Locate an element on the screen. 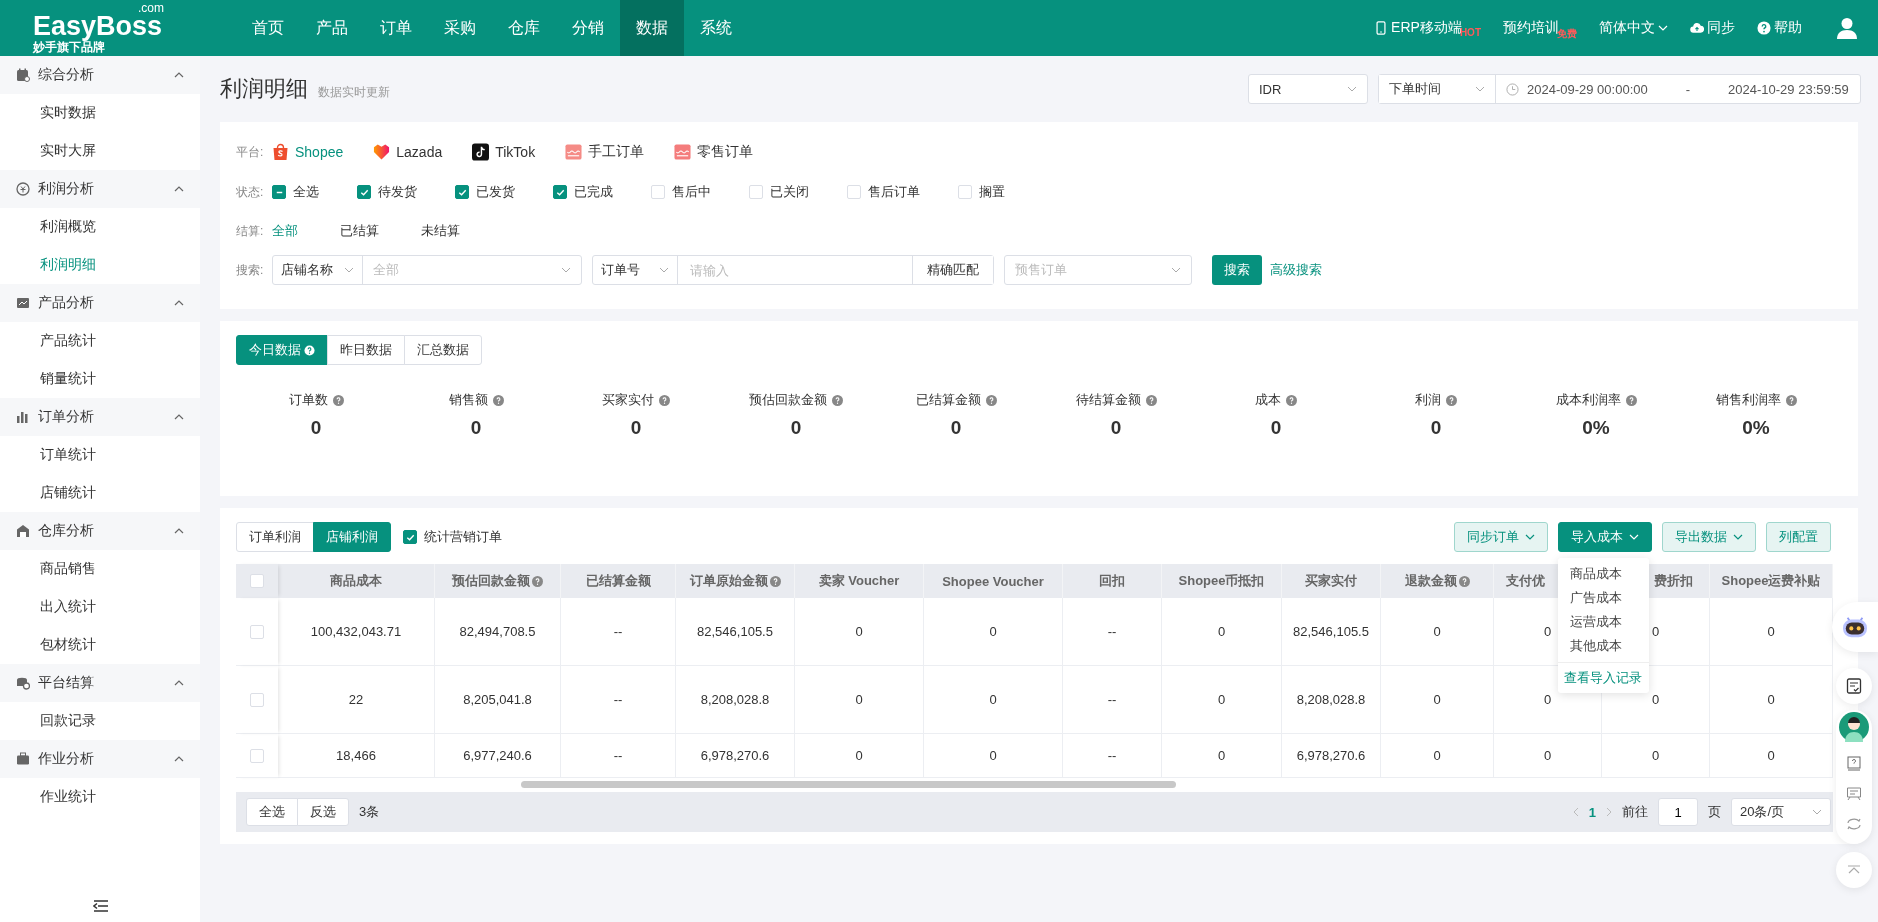 The image size is (1878, 922). user-icon is located at coordinates (1847, 28).